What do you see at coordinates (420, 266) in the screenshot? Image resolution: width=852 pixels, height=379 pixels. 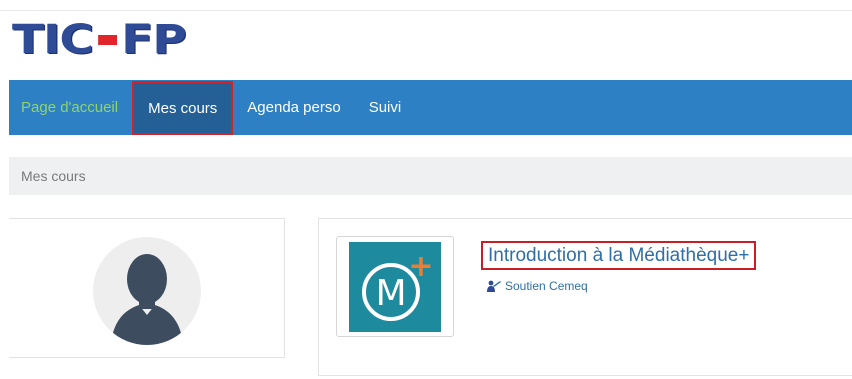 I see `thumb-plus: +` at bounding box center [420, 266].